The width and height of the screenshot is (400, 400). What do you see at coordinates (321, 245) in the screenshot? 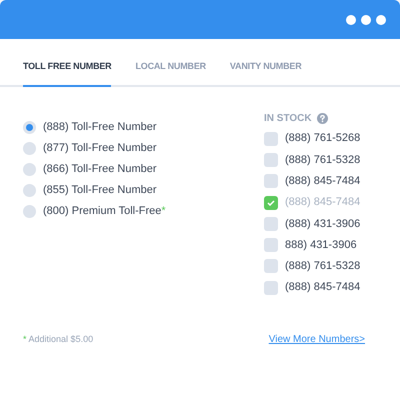
I see `phone-number: 888) 431-3906` at bounding box center [321, 245].